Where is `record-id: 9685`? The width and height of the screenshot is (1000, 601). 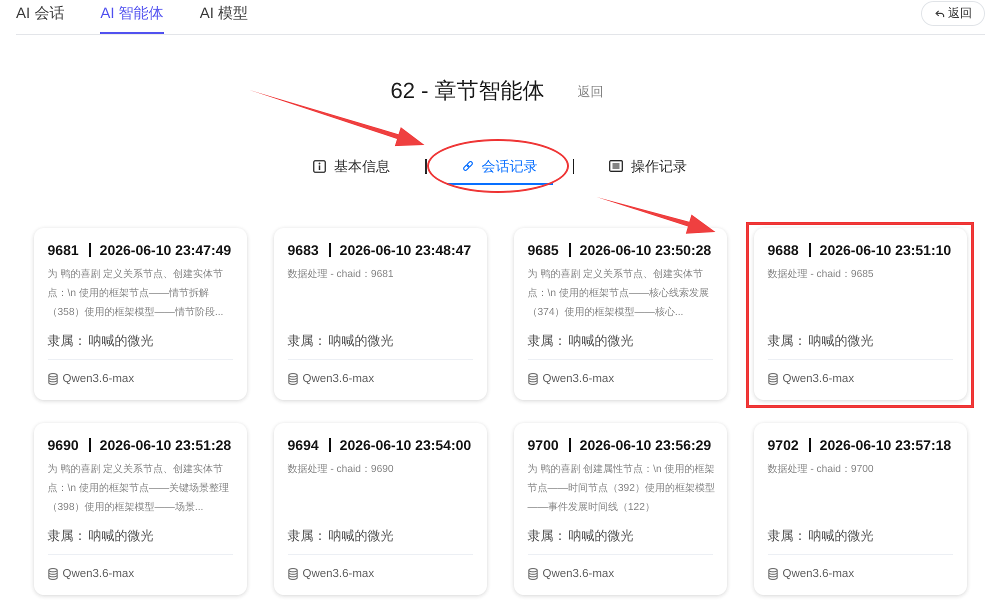 record-id: 9685 is located at coordinates (543, 250).